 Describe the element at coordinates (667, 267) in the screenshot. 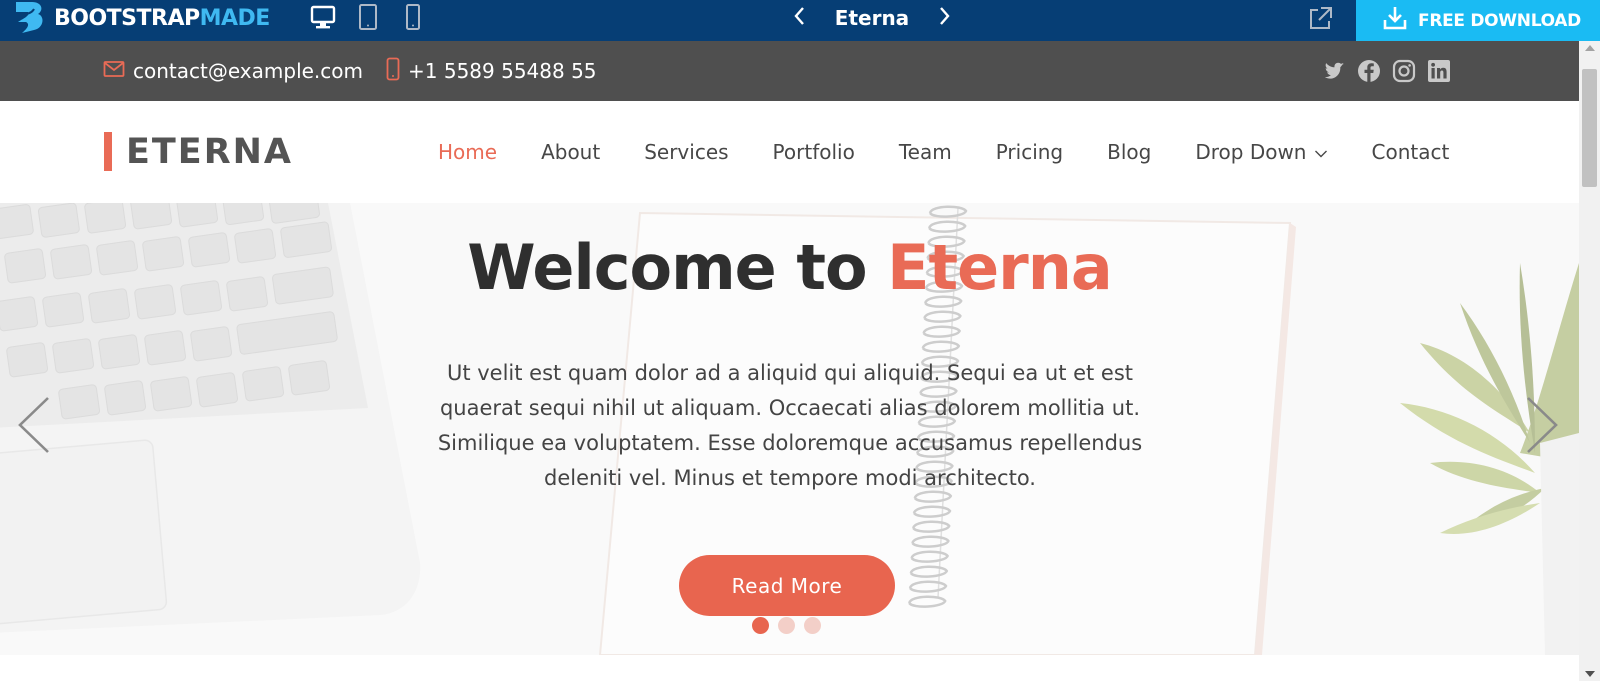

I see `hero-title-prefix: Welcome to` at that location.